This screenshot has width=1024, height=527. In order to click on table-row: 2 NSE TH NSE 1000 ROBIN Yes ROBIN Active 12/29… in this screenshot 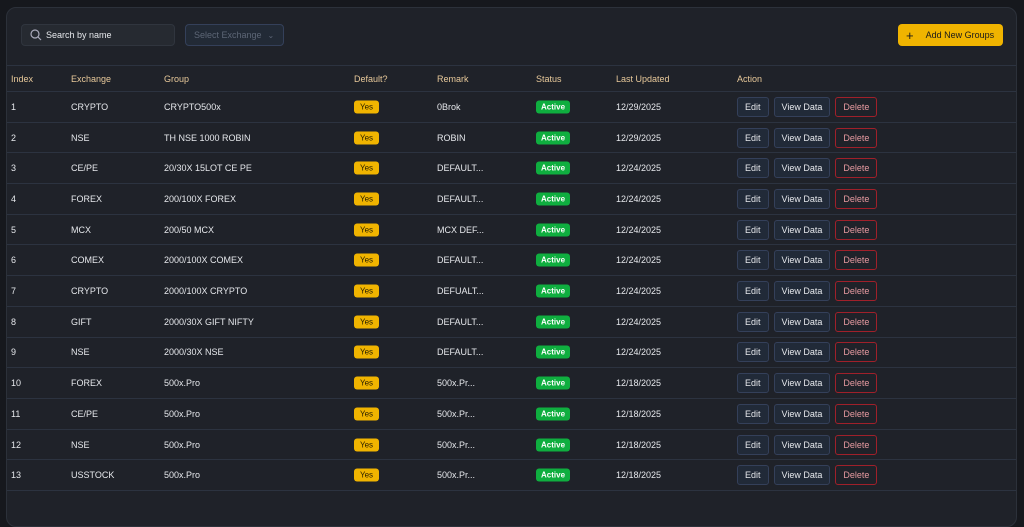, I will do `click(511, 138)`.